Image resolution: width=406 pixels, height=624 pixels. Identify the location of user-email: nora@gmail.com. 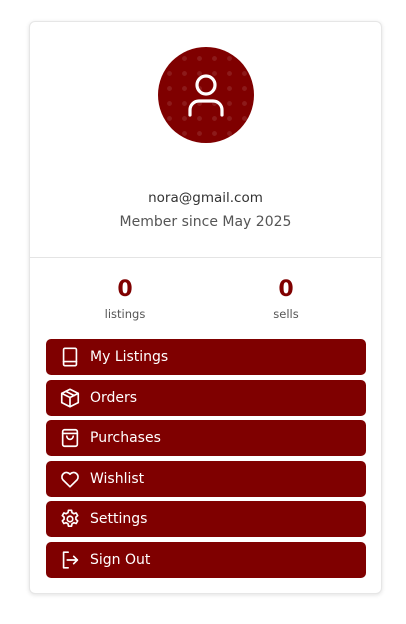
(205, 198).